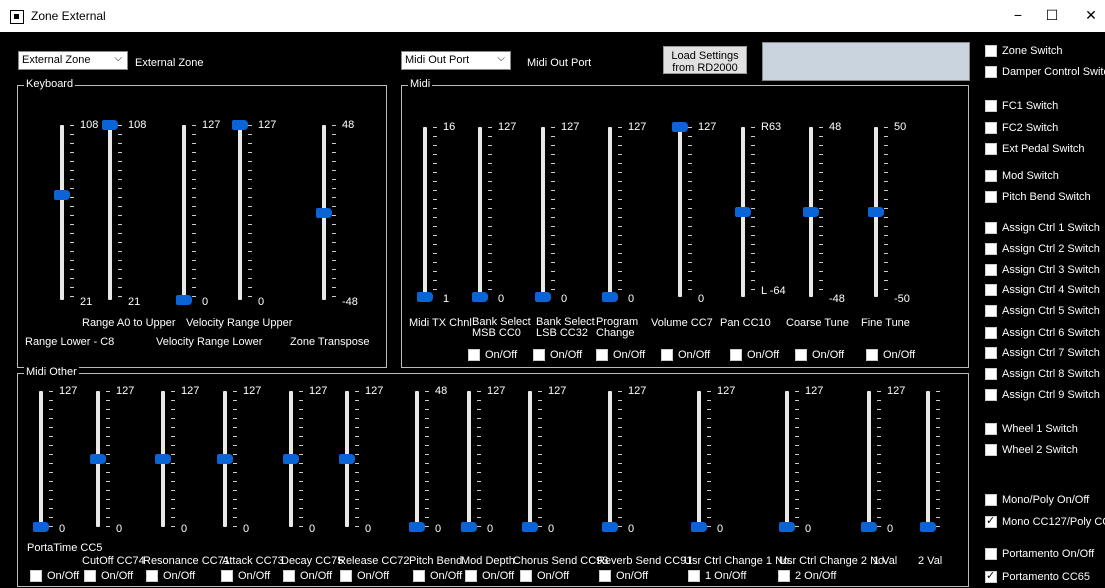 The width and height of the screenshot is (1105, 588). What do you see at coordinates (1045, 521) in the screenshot?
I see `switch-checkbox: Mono CC127/Poly CC127` at bounding box center [1045, 521].